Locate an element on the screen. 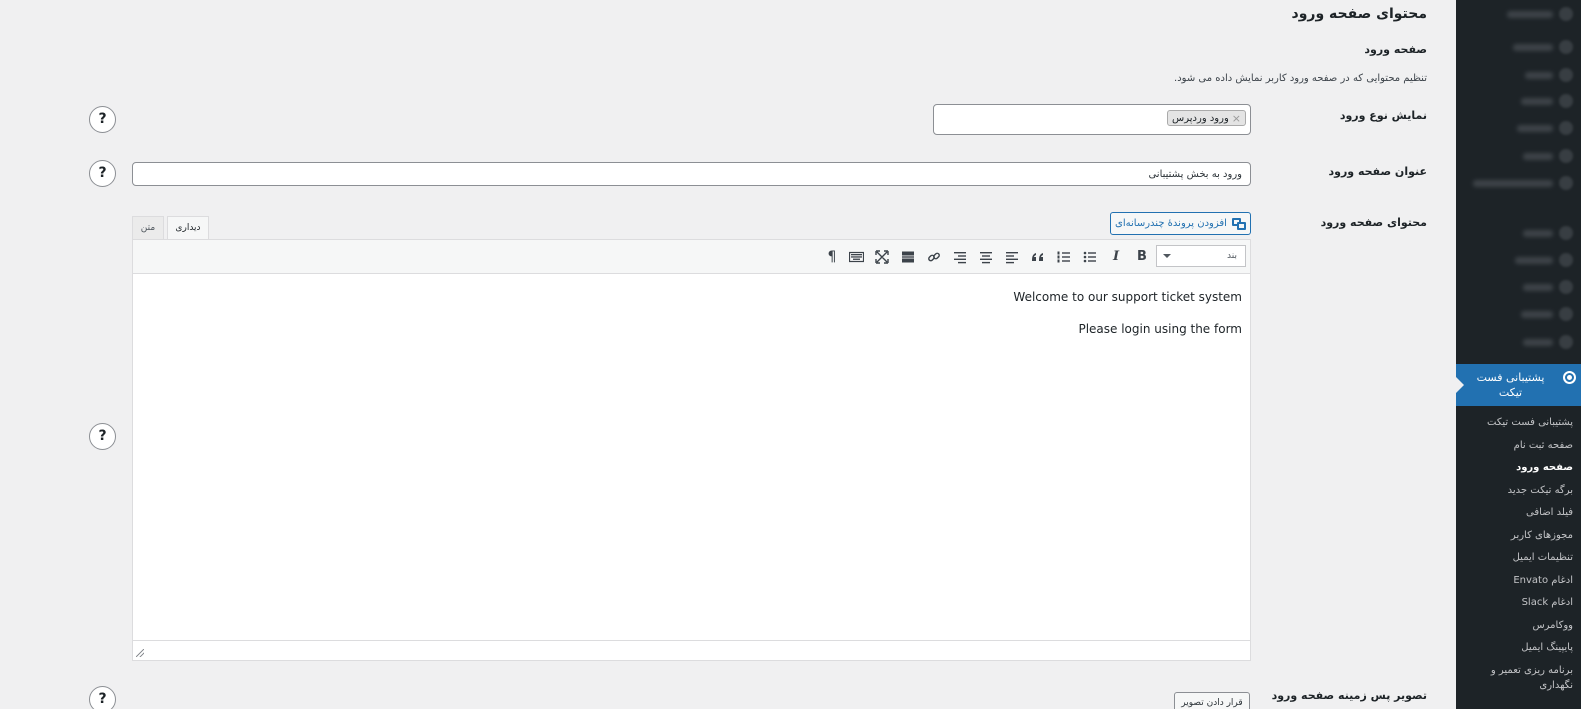  editor-paragraph: Welcome to our support ticket system is located at coordinates (1127, 297).